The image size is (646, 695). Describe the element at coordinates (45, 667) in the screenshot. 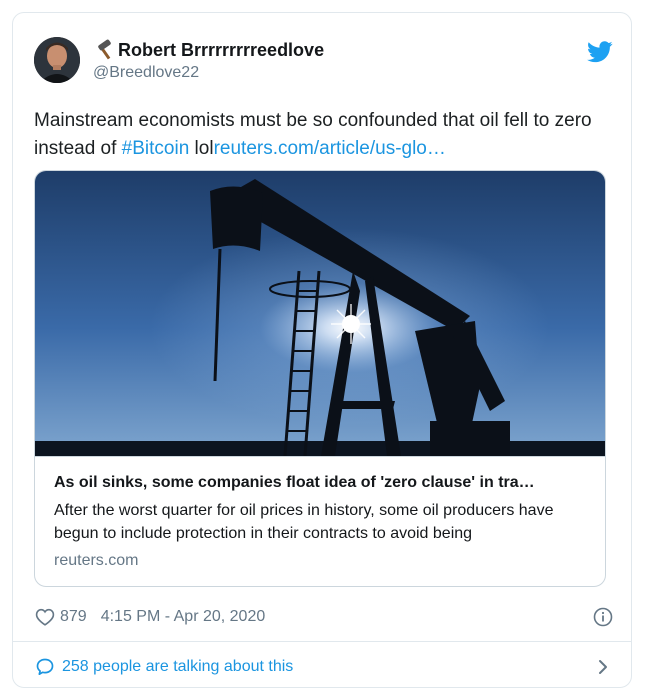

I see `speech-bubble-icon` at that location.